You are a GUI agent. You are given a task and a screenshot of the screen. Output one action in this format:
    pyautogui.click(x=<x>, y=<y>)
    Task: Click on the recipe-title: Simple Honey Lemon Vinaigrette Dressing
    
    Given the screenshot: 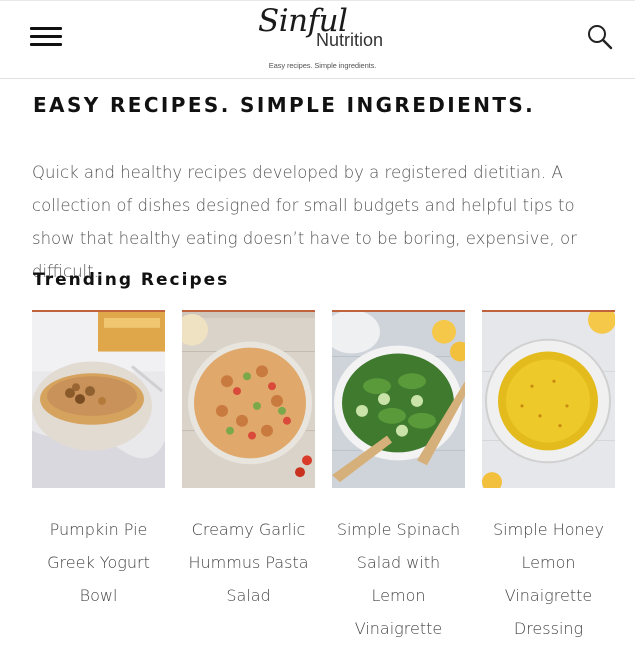 What is the action you would take?
    pyautogui.click(x=548, y=579)
    